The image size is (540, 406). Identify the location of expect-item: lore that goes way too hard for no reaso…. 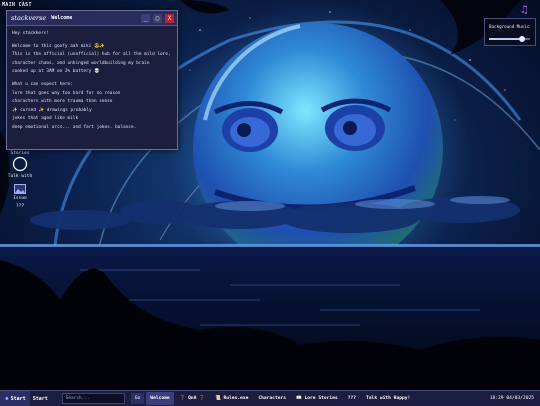
(66, 93).